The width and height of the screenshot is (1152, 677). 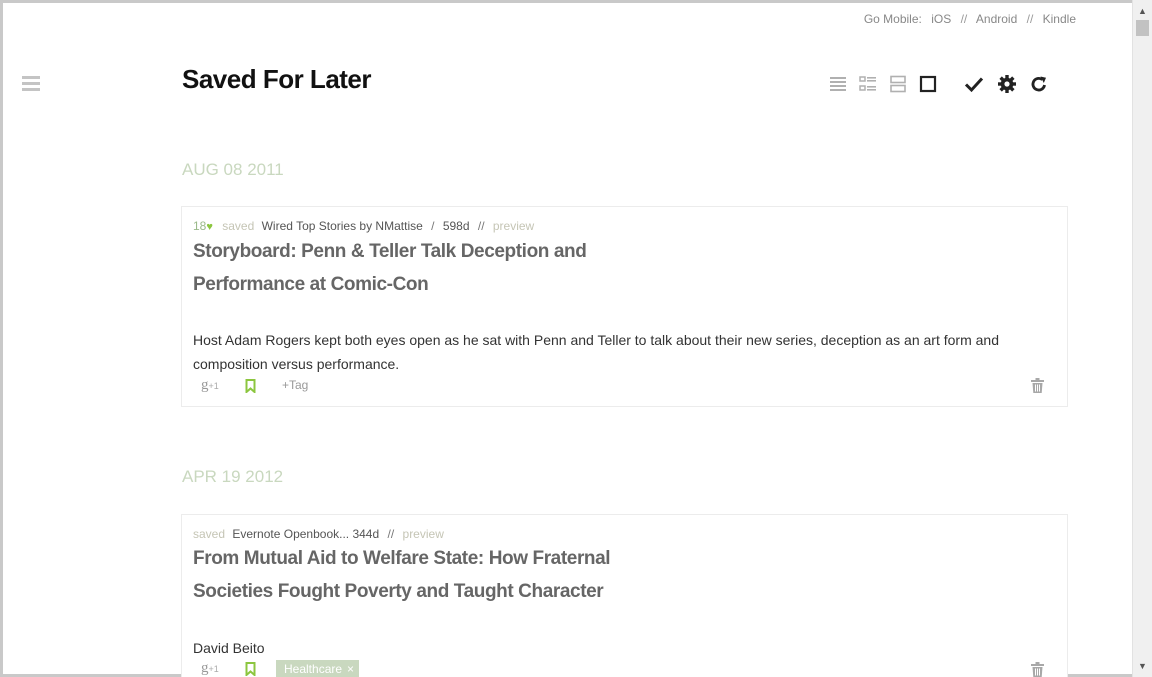 What do you see at coordinates (1142, 11) in the screenshot?
I see `scroll-up-icon: ▲` at bounding box center [1142, 11].